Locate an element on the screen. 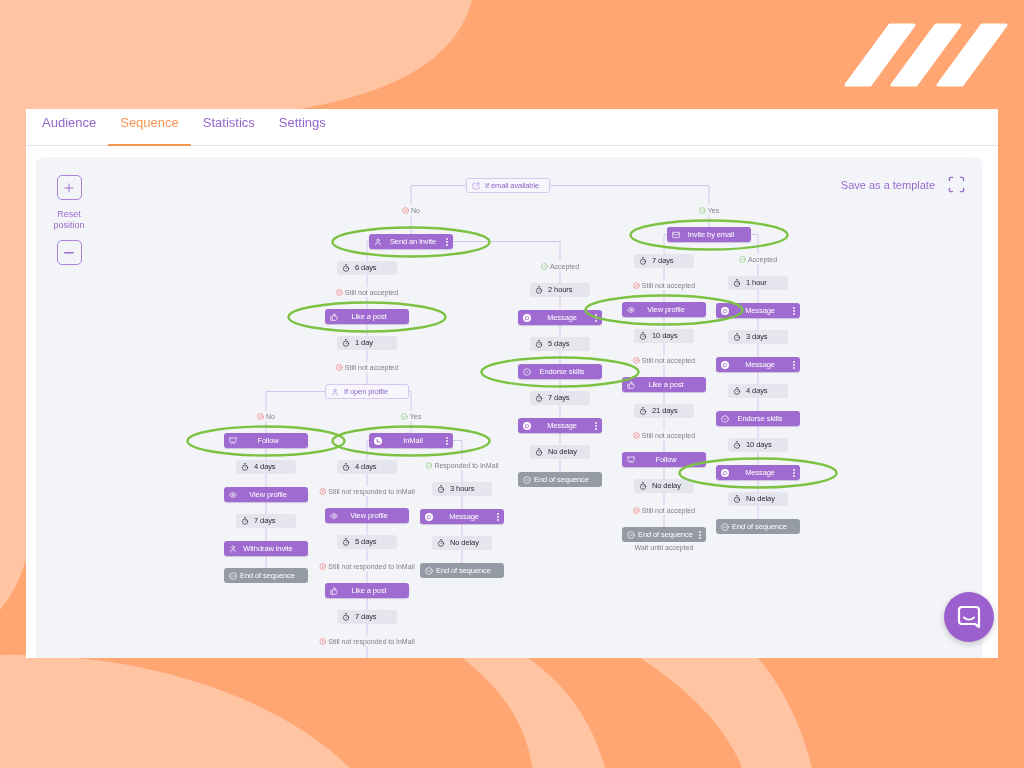  zoom-in-button is located at coordinates (69, 187).